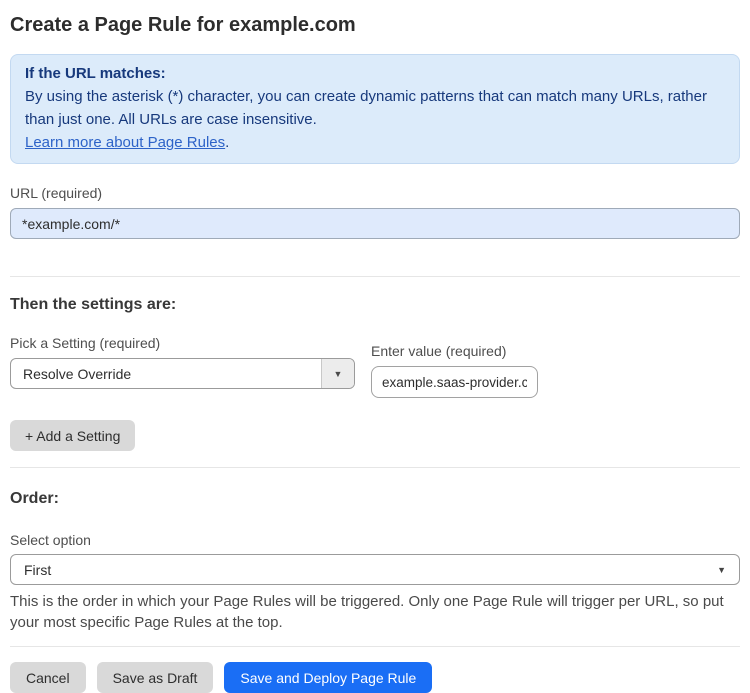  What do you see at coordinates (48, 677) in the screenshot?
I see `cancel-button: Cancel` at bounding box center [48, 677].